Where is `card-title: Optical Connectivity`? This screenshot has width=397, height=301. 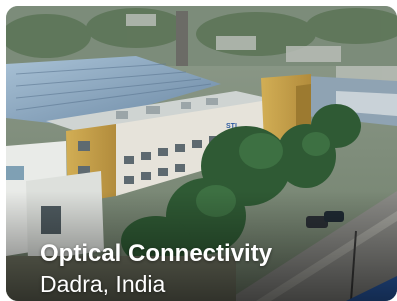 card-title: Optical Connectivity is located at coordinates (156, 253).